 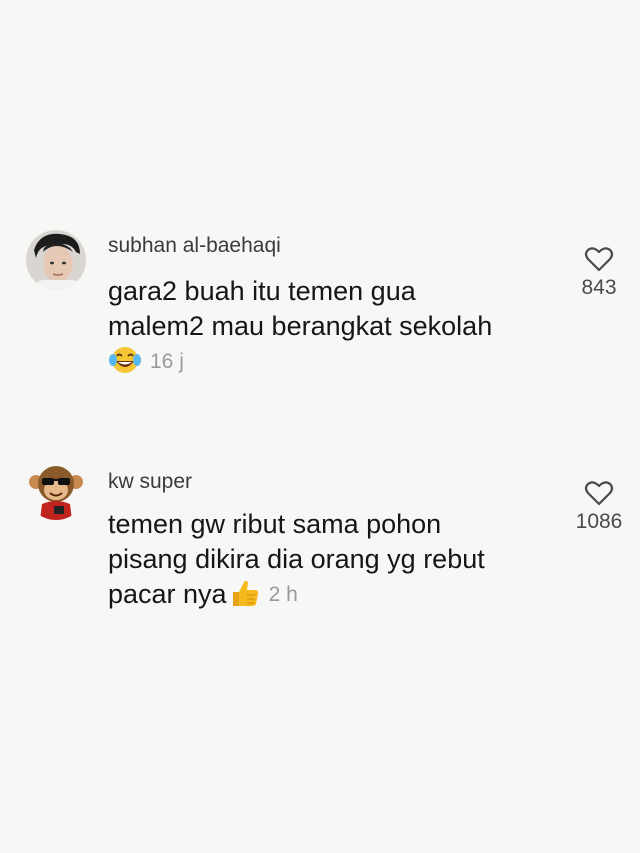 I want to click on comment-meta-line: pacar nya 2 h, so click(x=333, y=594).